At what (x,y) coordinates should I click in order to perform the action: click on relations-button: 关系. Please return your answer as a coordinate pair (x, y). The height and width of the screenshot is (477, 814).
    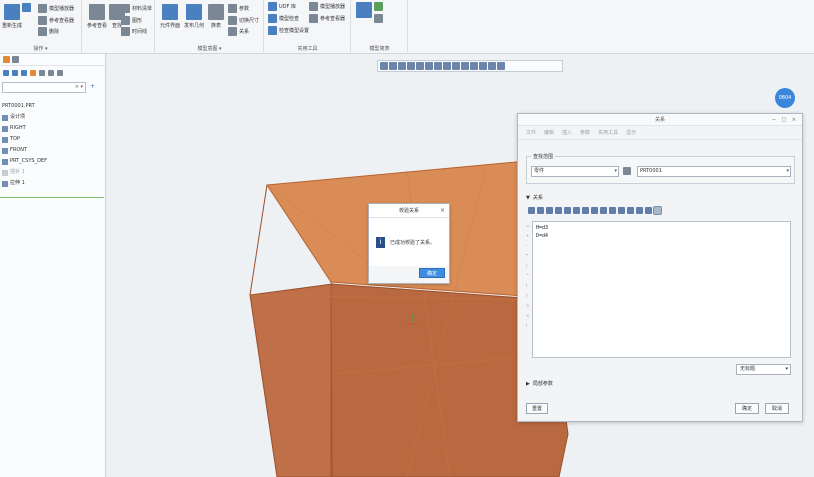
    Looking at the image, I should click on (238, 31).